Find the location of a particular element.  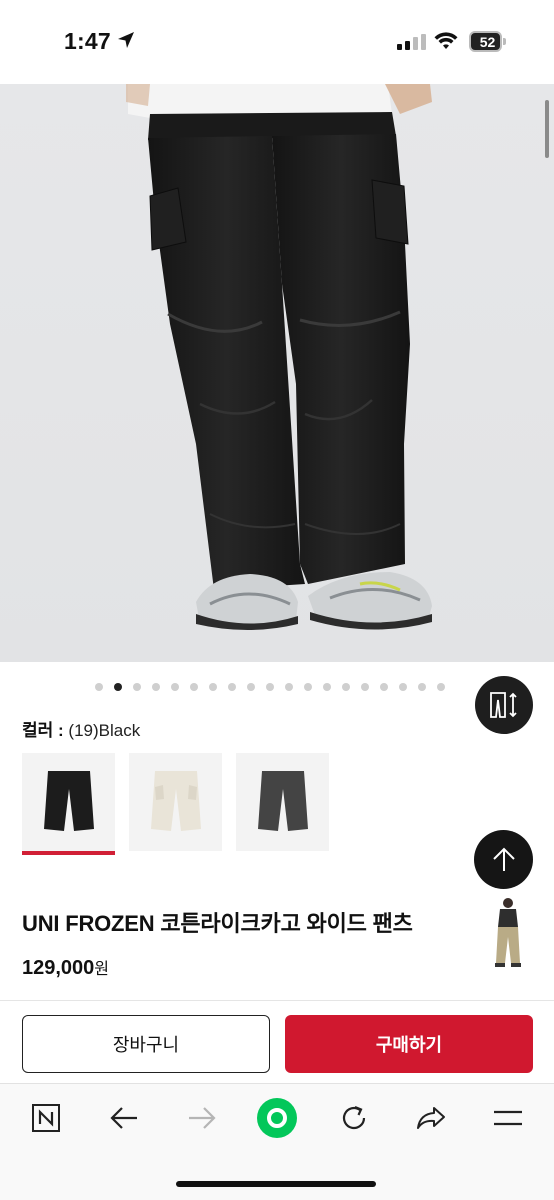

color-line: 컬러 : (19)Black is located at coordinates (81, 728).